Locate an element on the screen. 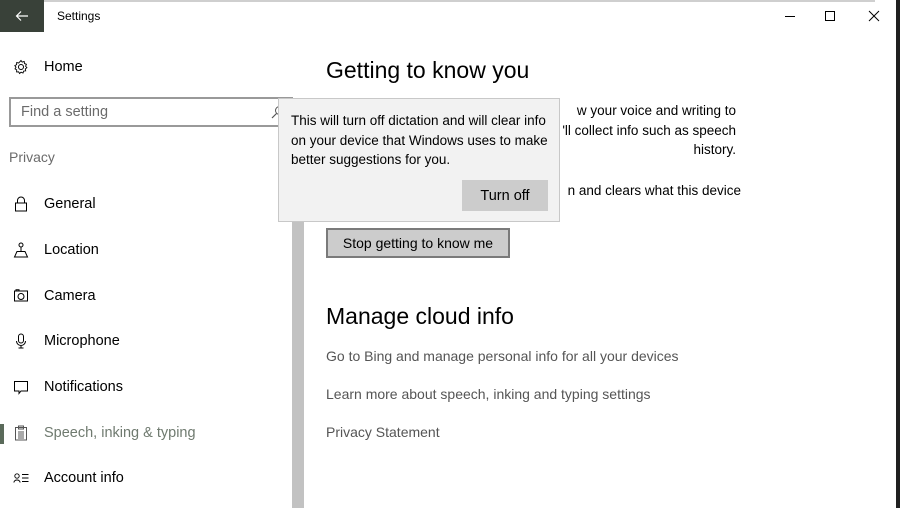 Image resolution: width=900 pixels, height=508 pixels. sidebar-item-label: Camera is located at coordinates (70, 296).